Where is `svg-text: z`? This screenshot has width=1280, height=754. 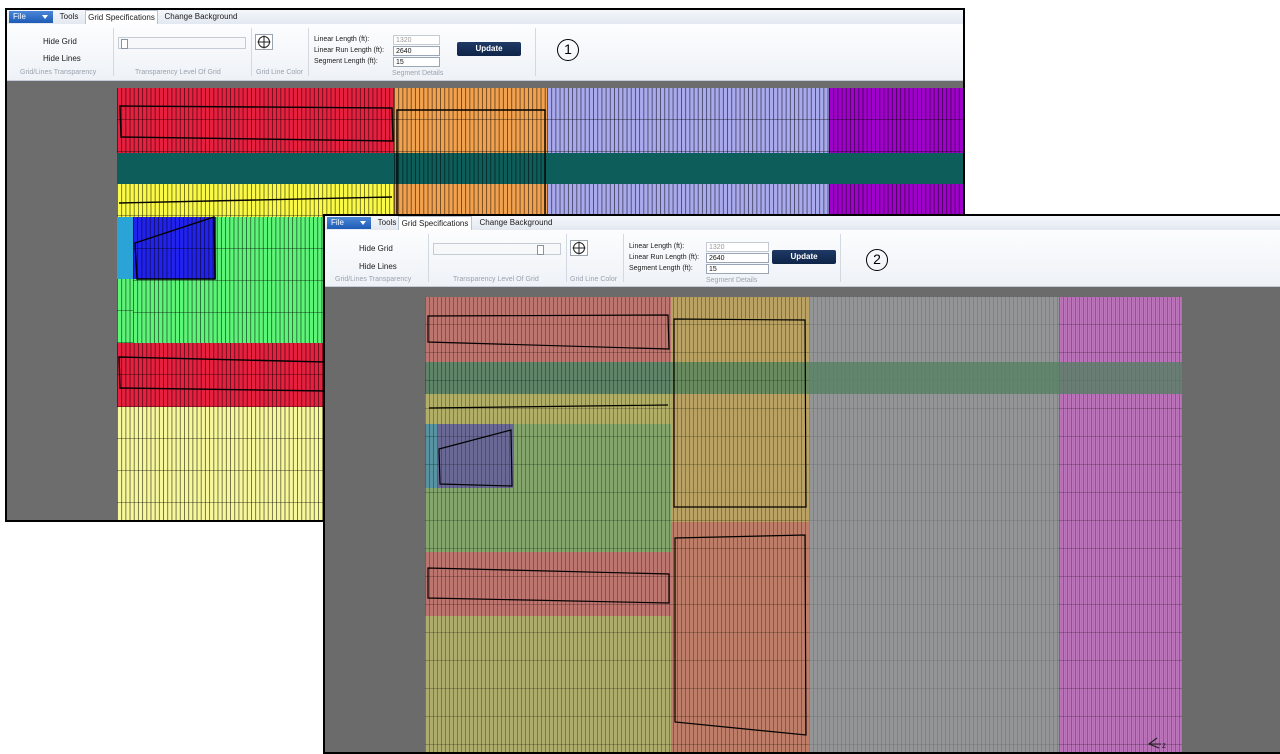
svg-text: z is located at coordinates (1164, 745).